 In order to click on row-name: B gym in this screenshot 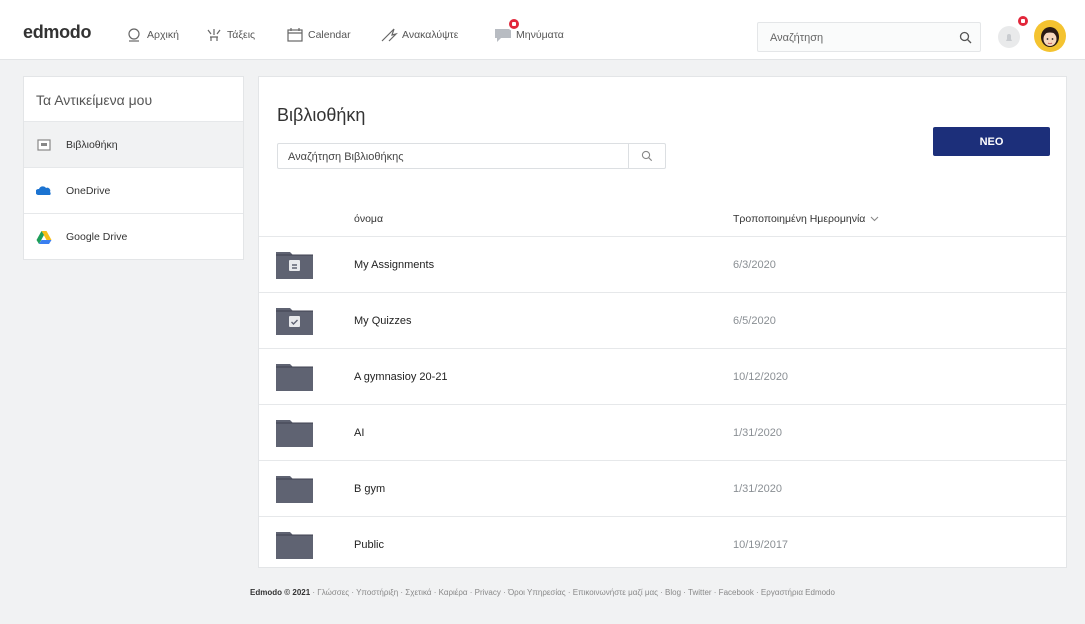, I will do `click(369, 489)`.